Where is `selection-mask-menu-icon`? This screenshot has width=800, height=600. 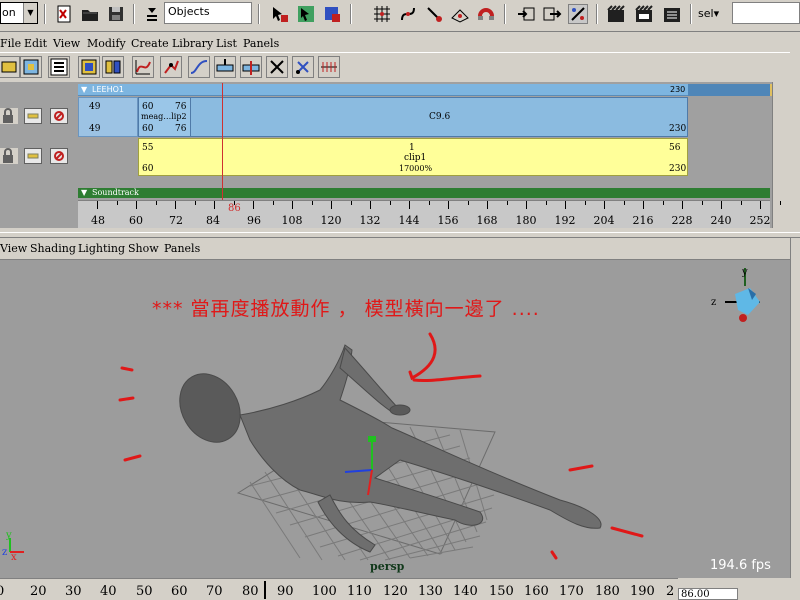
selection-mask-menu-icon is located at coordinates (152, 14).